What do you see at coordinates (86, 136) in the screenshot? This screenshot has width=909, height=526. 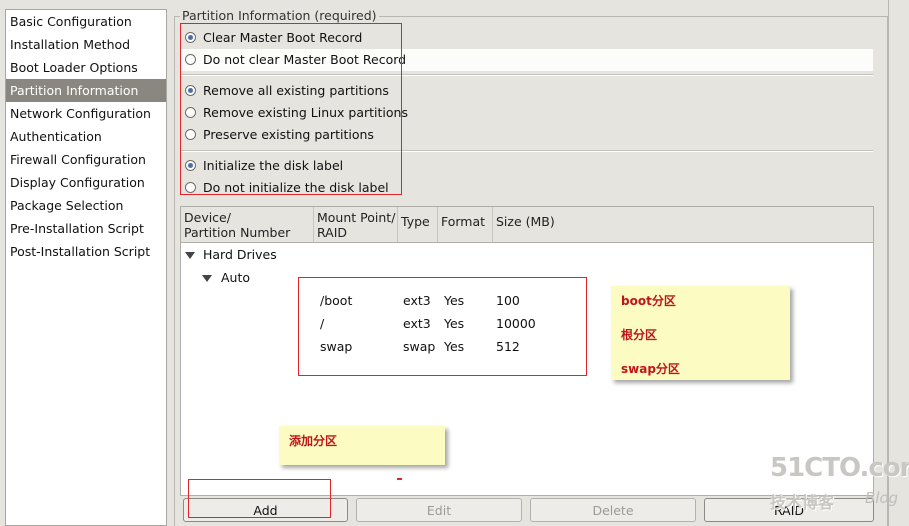 I see `sidebar-item-authentication: Authentication` at bounding box center [86, 136].